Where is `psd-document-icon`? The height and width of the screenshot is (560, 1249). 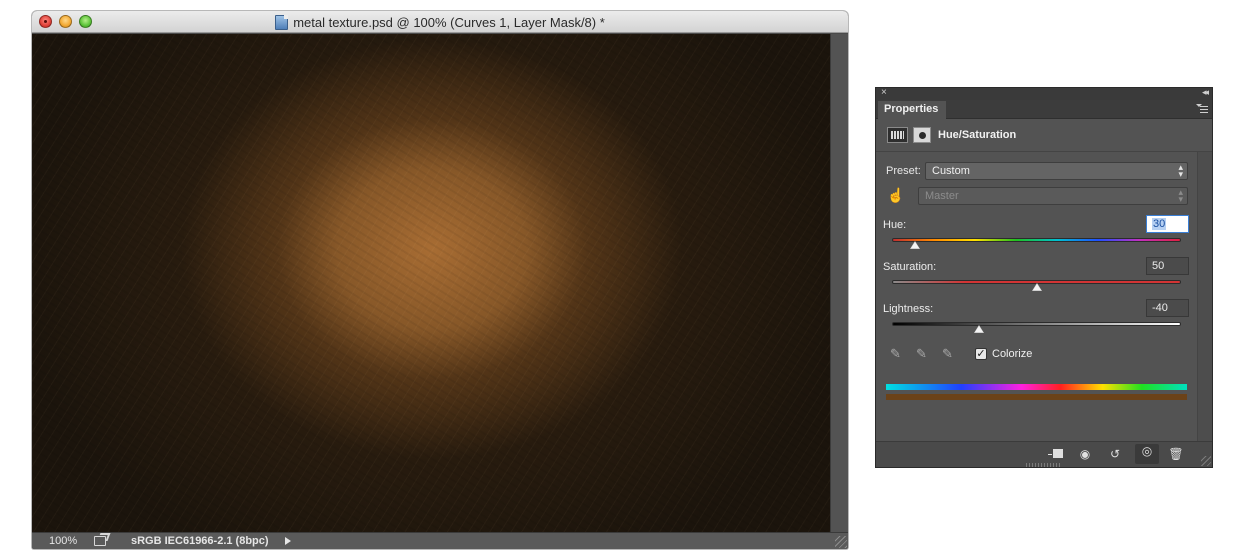
psd-document-icon is located at coordinates (282, 22).